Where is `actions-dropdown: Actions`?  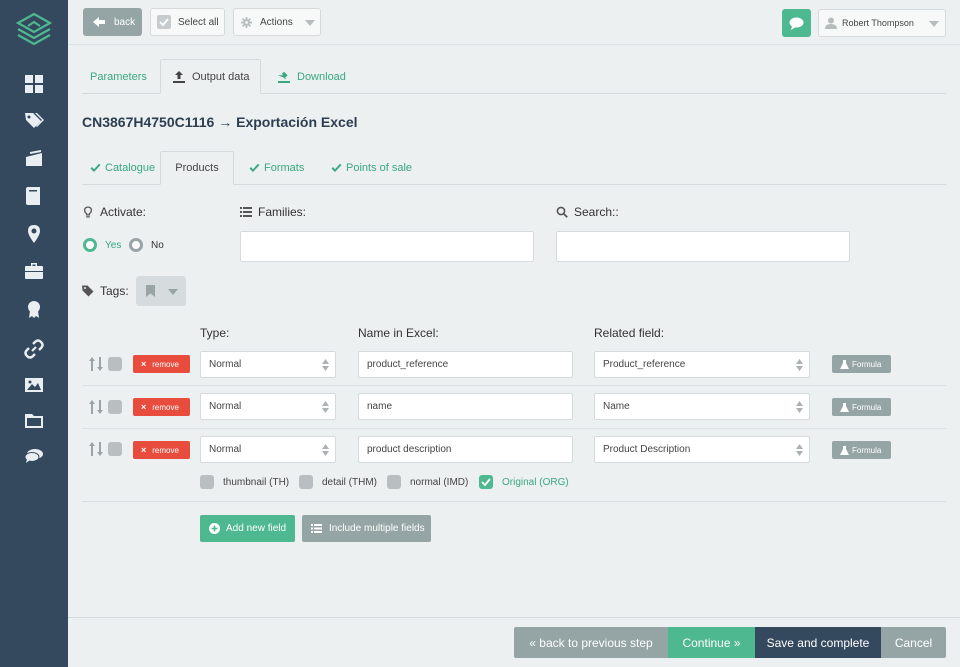
actions-dropdown: Actions is located at coordinates (277, 22).